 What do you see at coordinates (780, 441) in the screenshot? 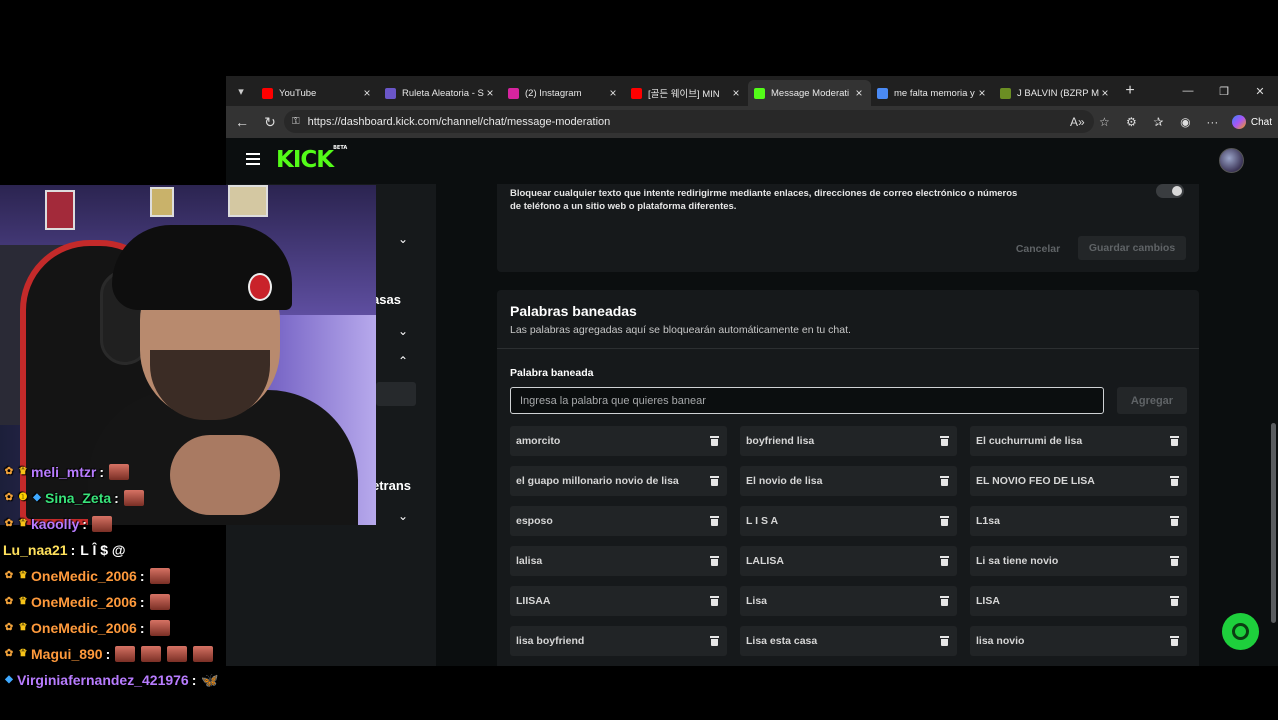
I see `banned-word-text: boyfriend lisa` at bounding box center [780, 441].